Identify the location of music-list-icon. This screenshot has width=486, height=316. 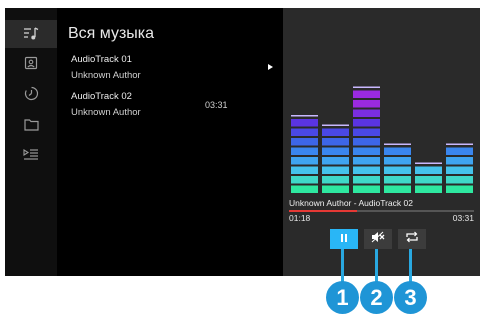
(31, 34).